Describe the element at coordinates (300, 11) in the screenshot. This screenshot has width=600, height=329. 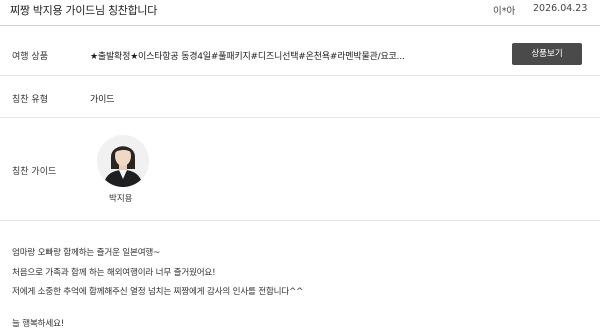
I see `review-header: 찌짱 박지용 가이드님 칭찬합니다 이*아 2026.04.23` at that location.